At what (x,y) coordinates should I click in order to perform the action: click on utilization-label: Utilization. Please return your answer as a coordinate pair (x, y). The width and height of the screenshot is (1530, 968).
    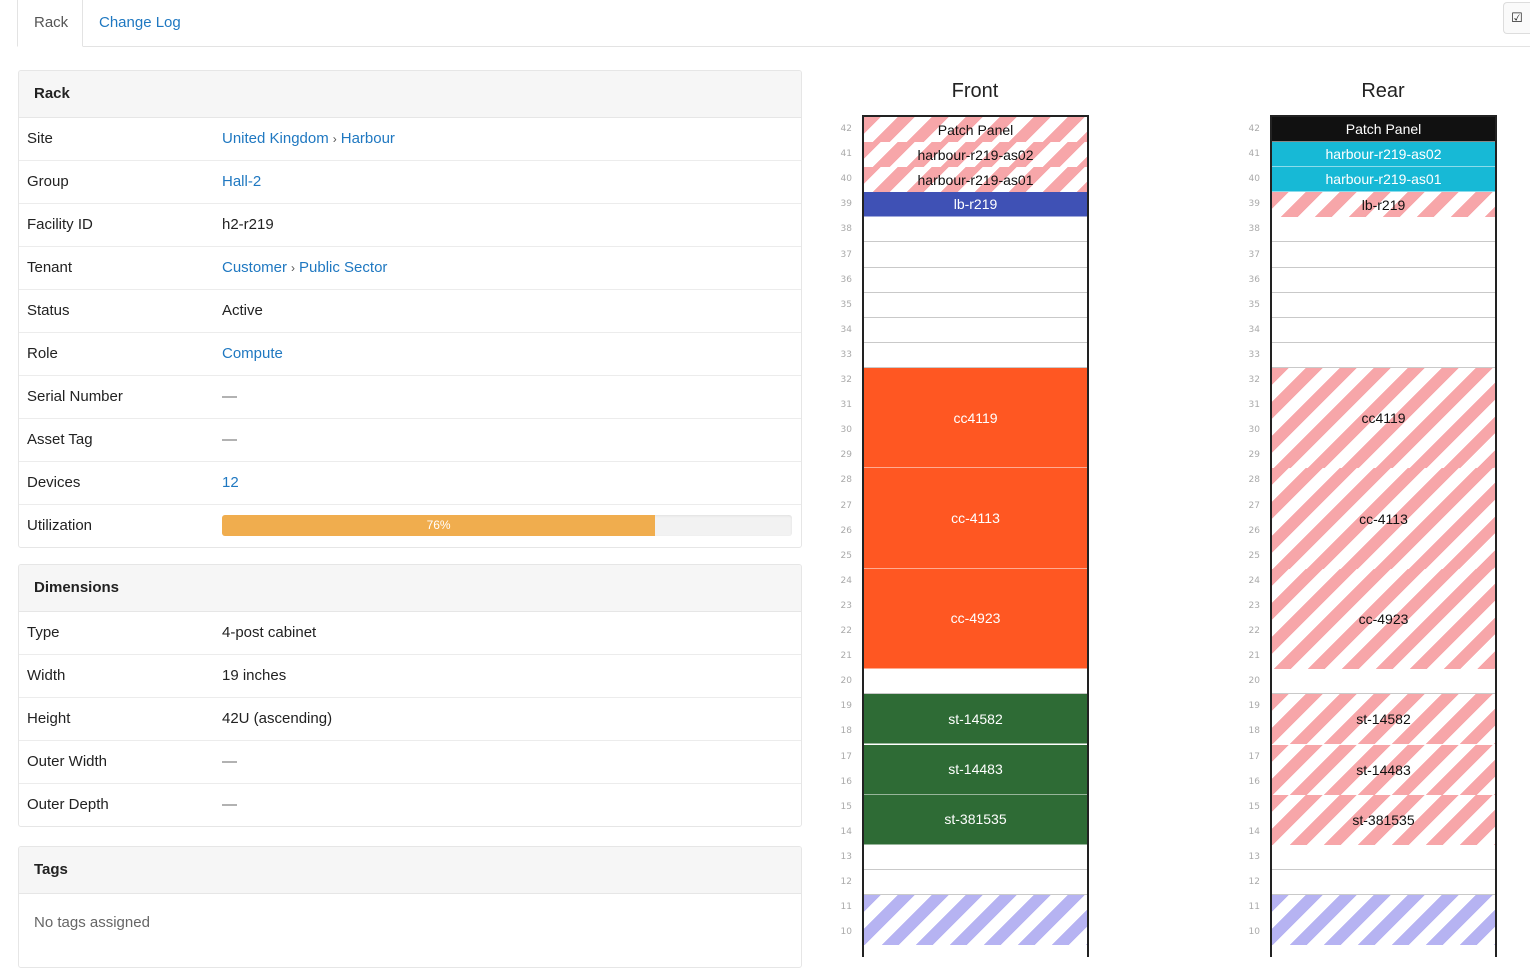
    Looking at the image, I should click on (60, 525).